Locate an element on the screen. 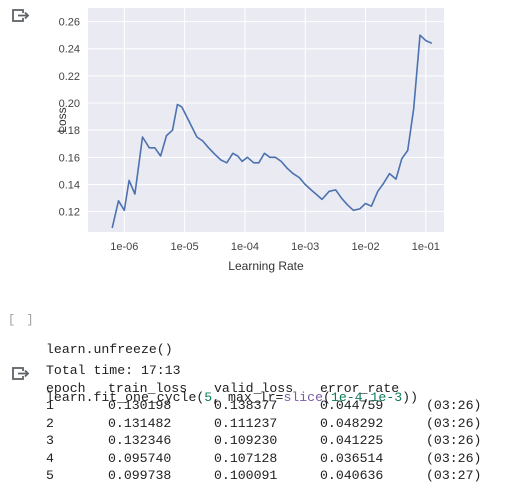  header-train-loss: train_loss is located at coordinates (148, 388).